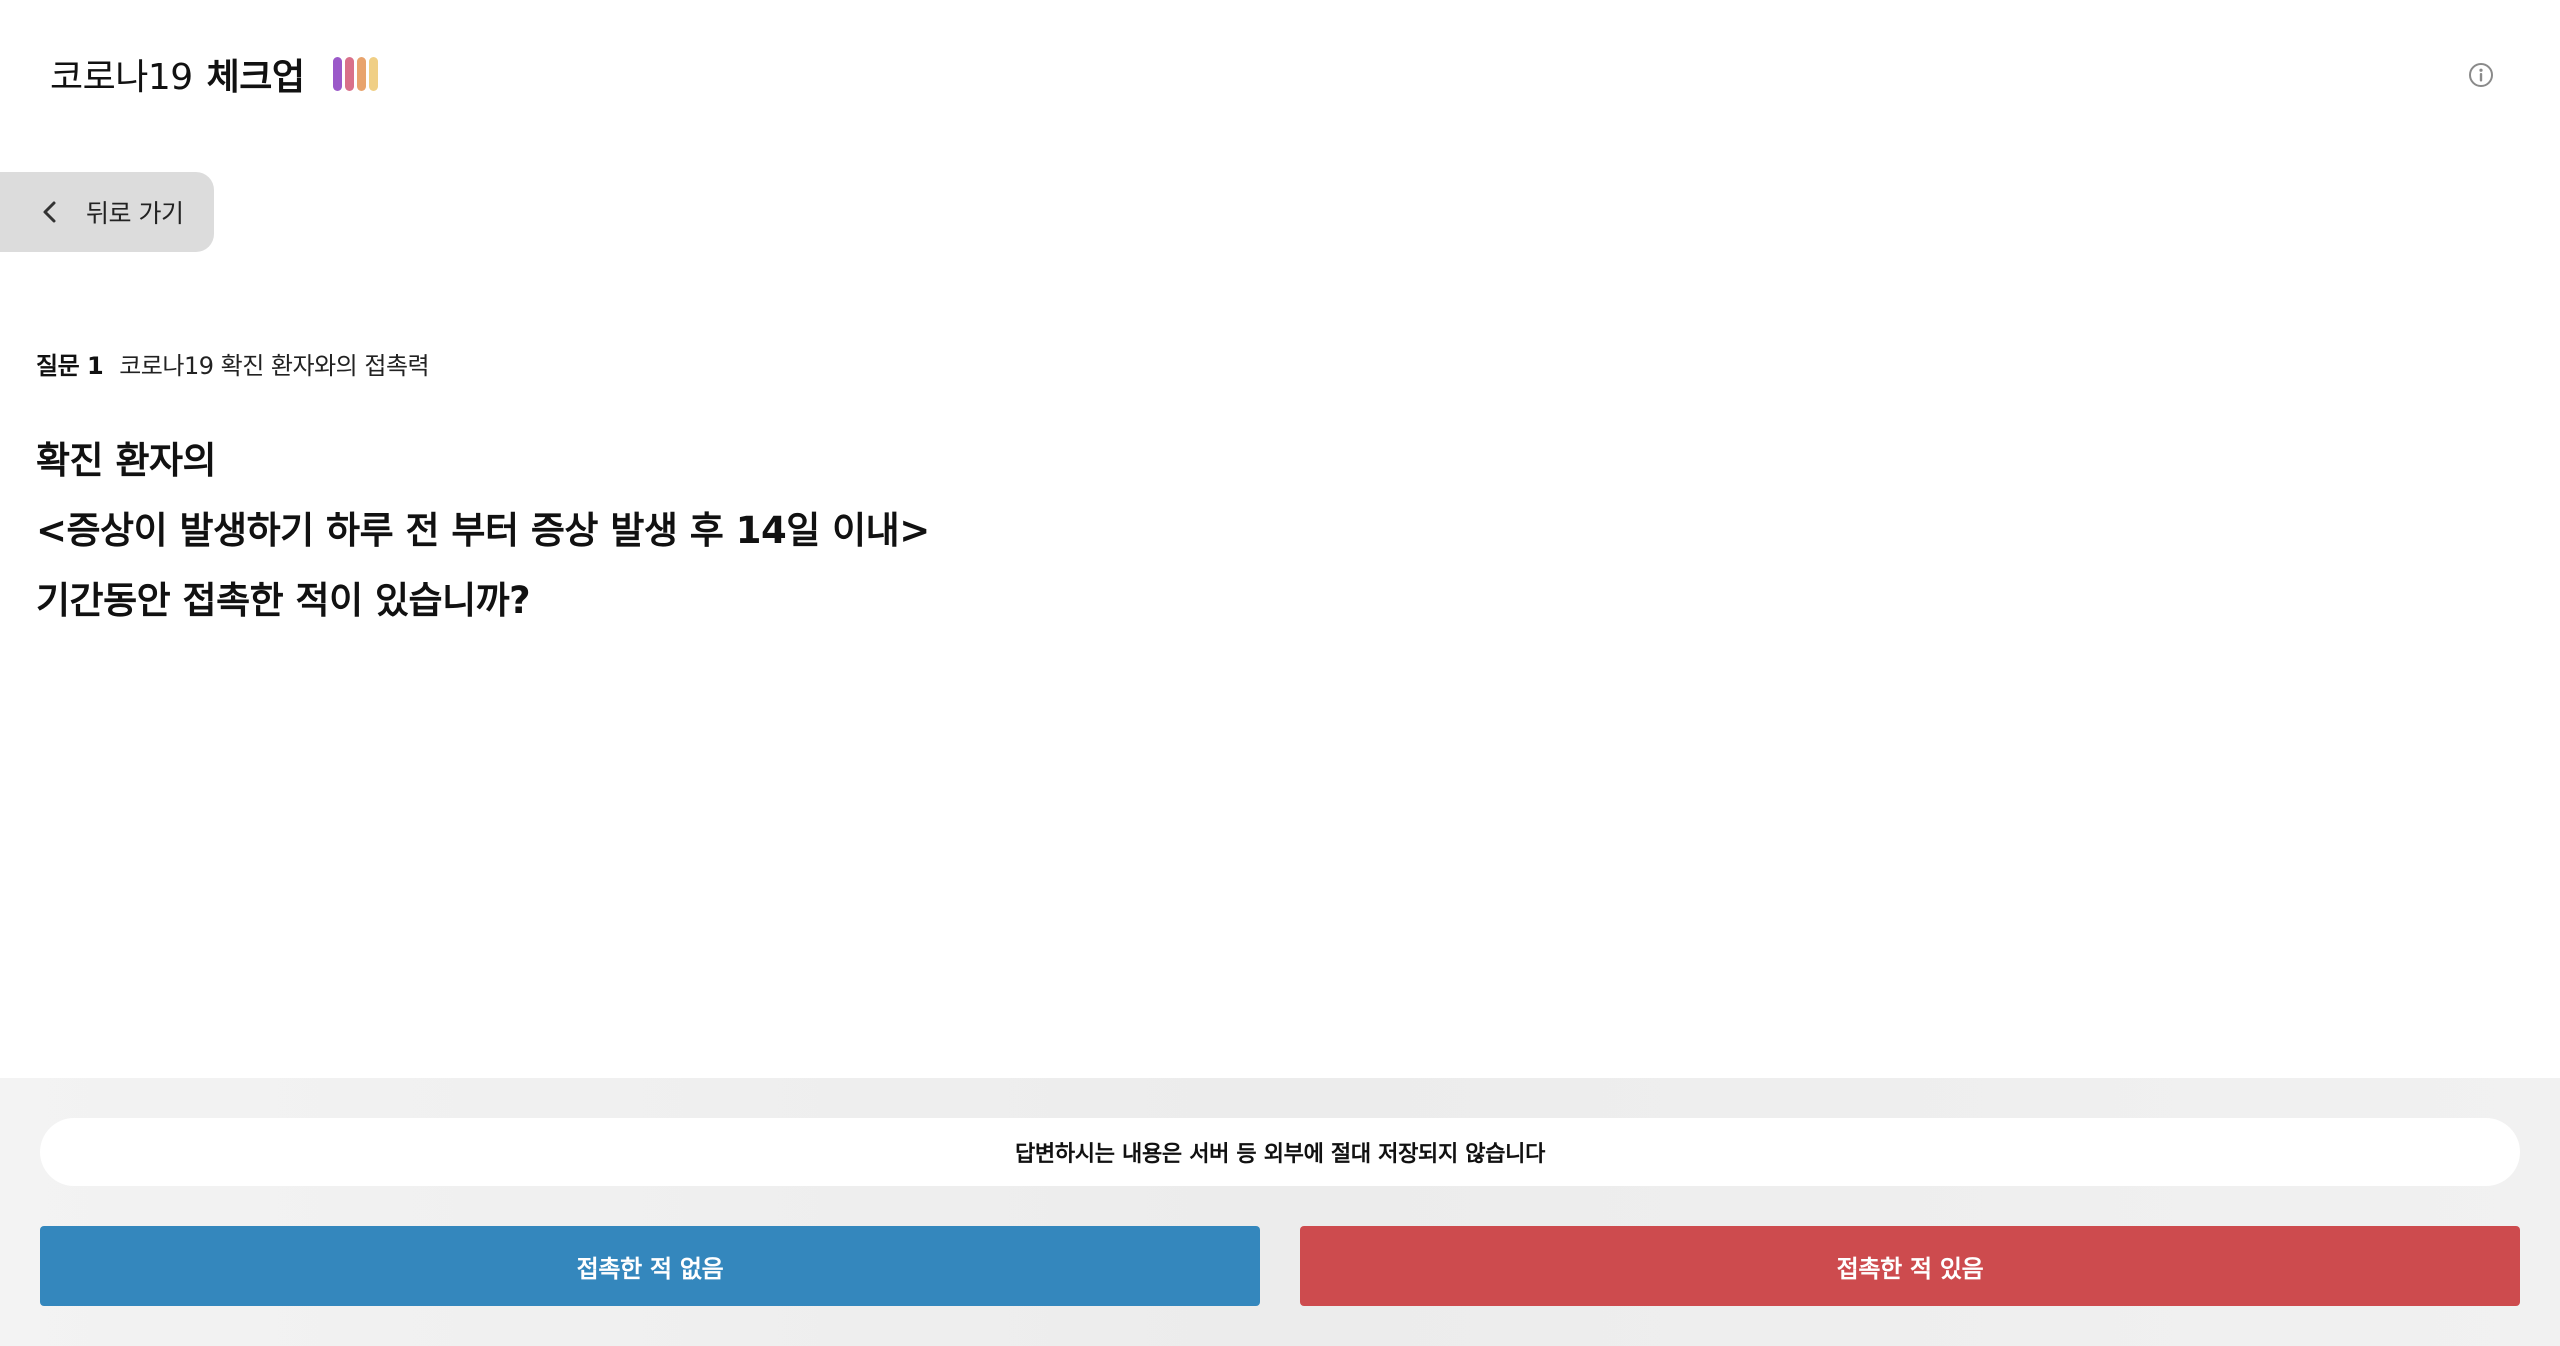  I want to click on question-category: 코로나19 확진 환자와의 접촉력, so click(274, 366).